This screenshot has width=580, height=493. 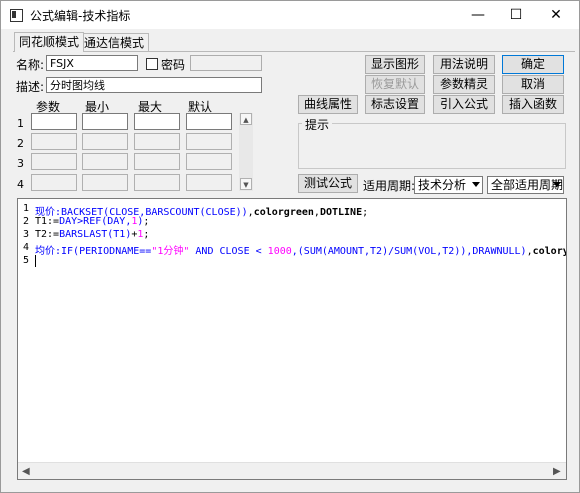 I want to click on insert-function-button: 插入函数, so click(x=533, y=104).